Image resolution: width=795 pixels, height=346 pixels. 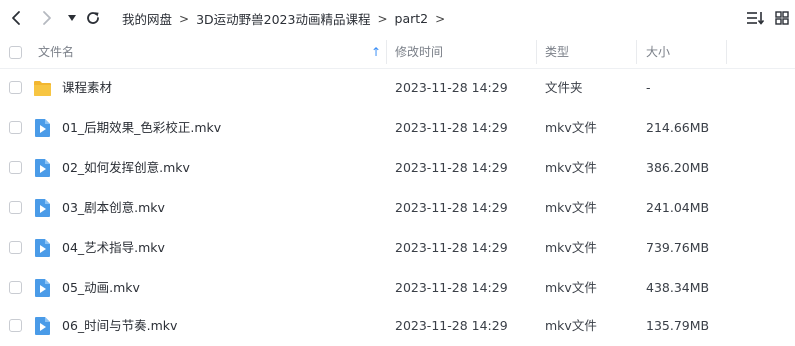 I want to click on file-name: 01_后期效果_色彩校正.mkv, so click(x=142, y=127).